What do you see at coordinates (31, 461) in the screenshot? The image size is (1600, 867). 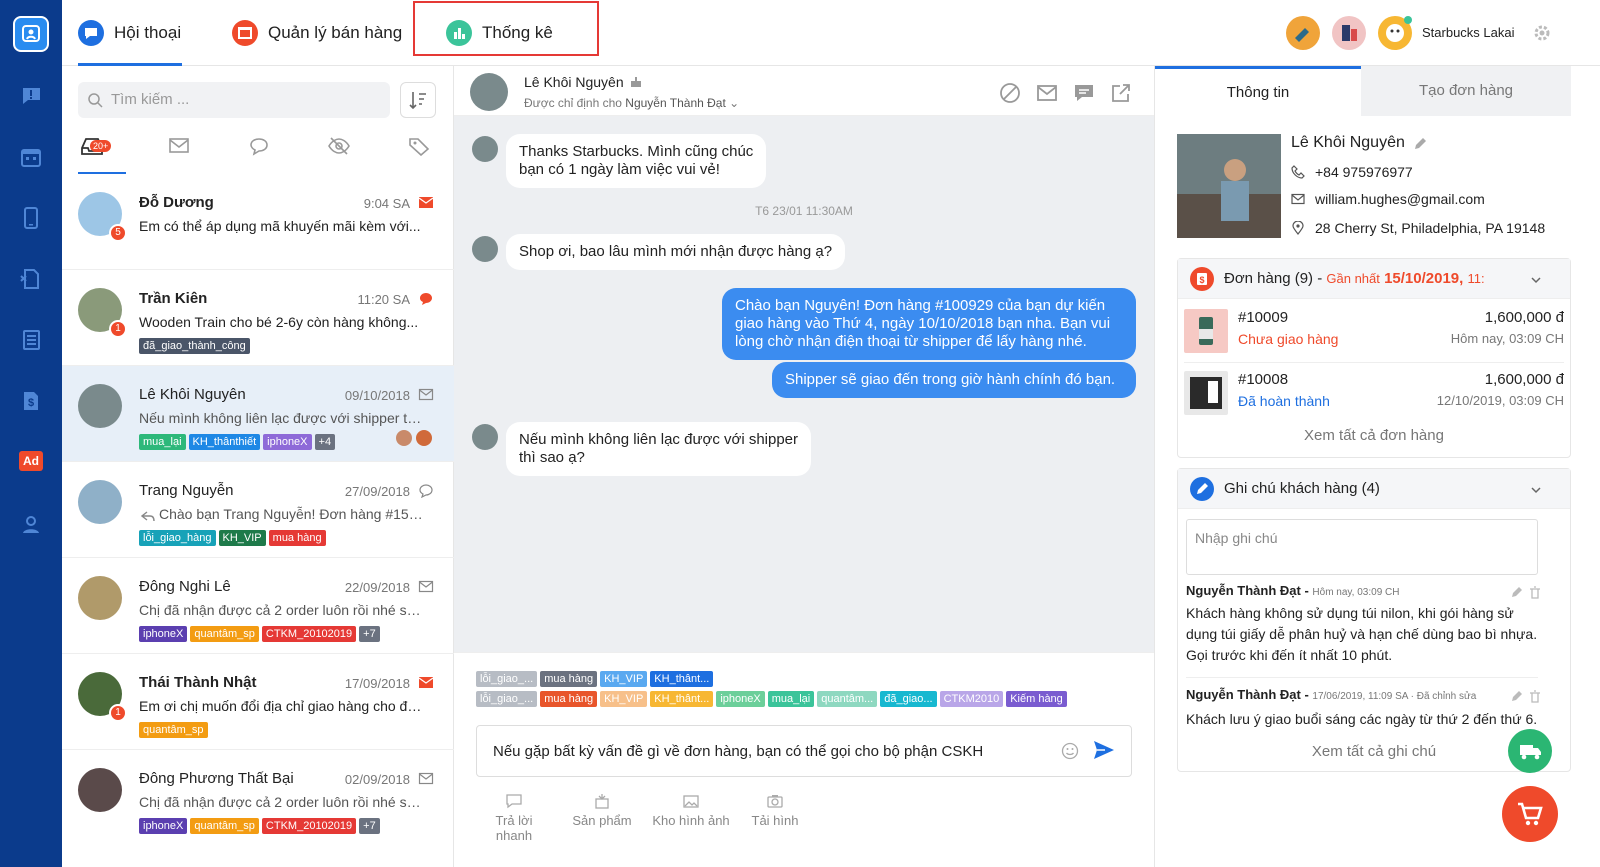 I see `ads-icon: Ad` at bounding box center [31, 461].